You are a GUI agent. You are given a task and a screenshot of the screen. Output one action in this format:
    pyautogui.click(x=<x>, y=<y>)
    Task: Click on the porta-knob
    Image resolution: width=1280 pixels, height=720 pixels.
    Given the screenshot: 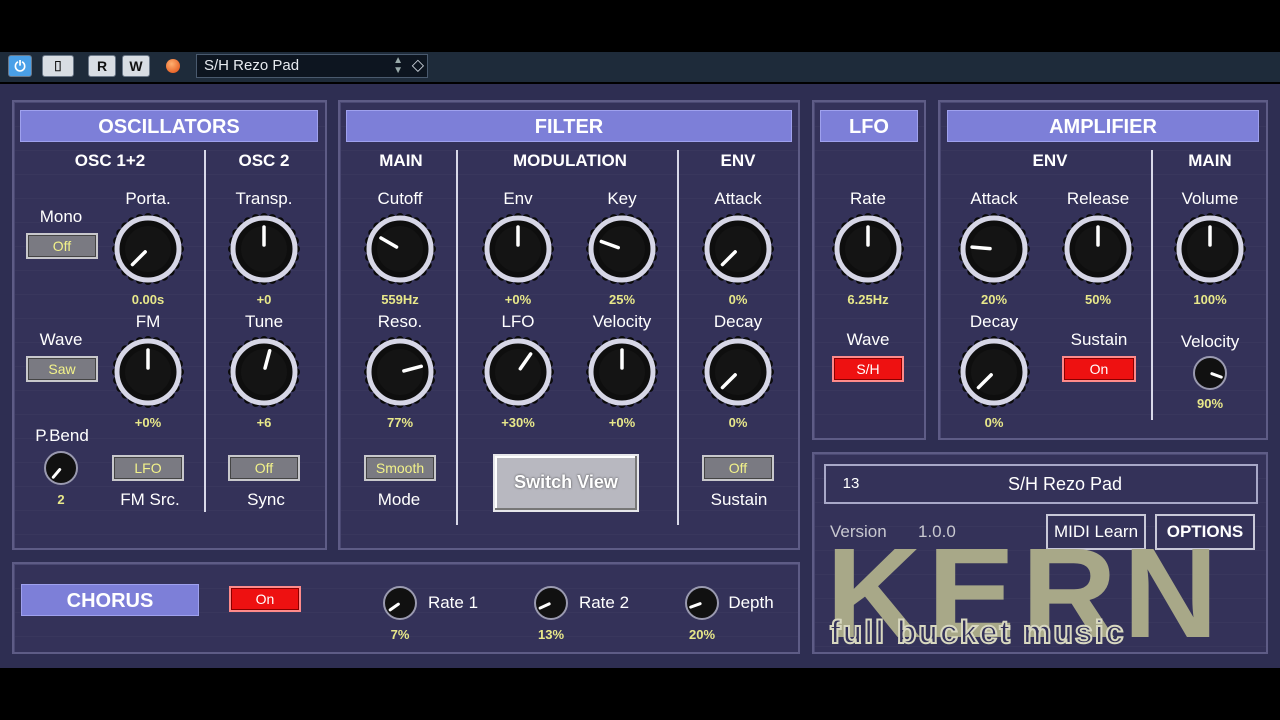 What is the action you would take?
    pyautogui.click(x=148, y=249)
    